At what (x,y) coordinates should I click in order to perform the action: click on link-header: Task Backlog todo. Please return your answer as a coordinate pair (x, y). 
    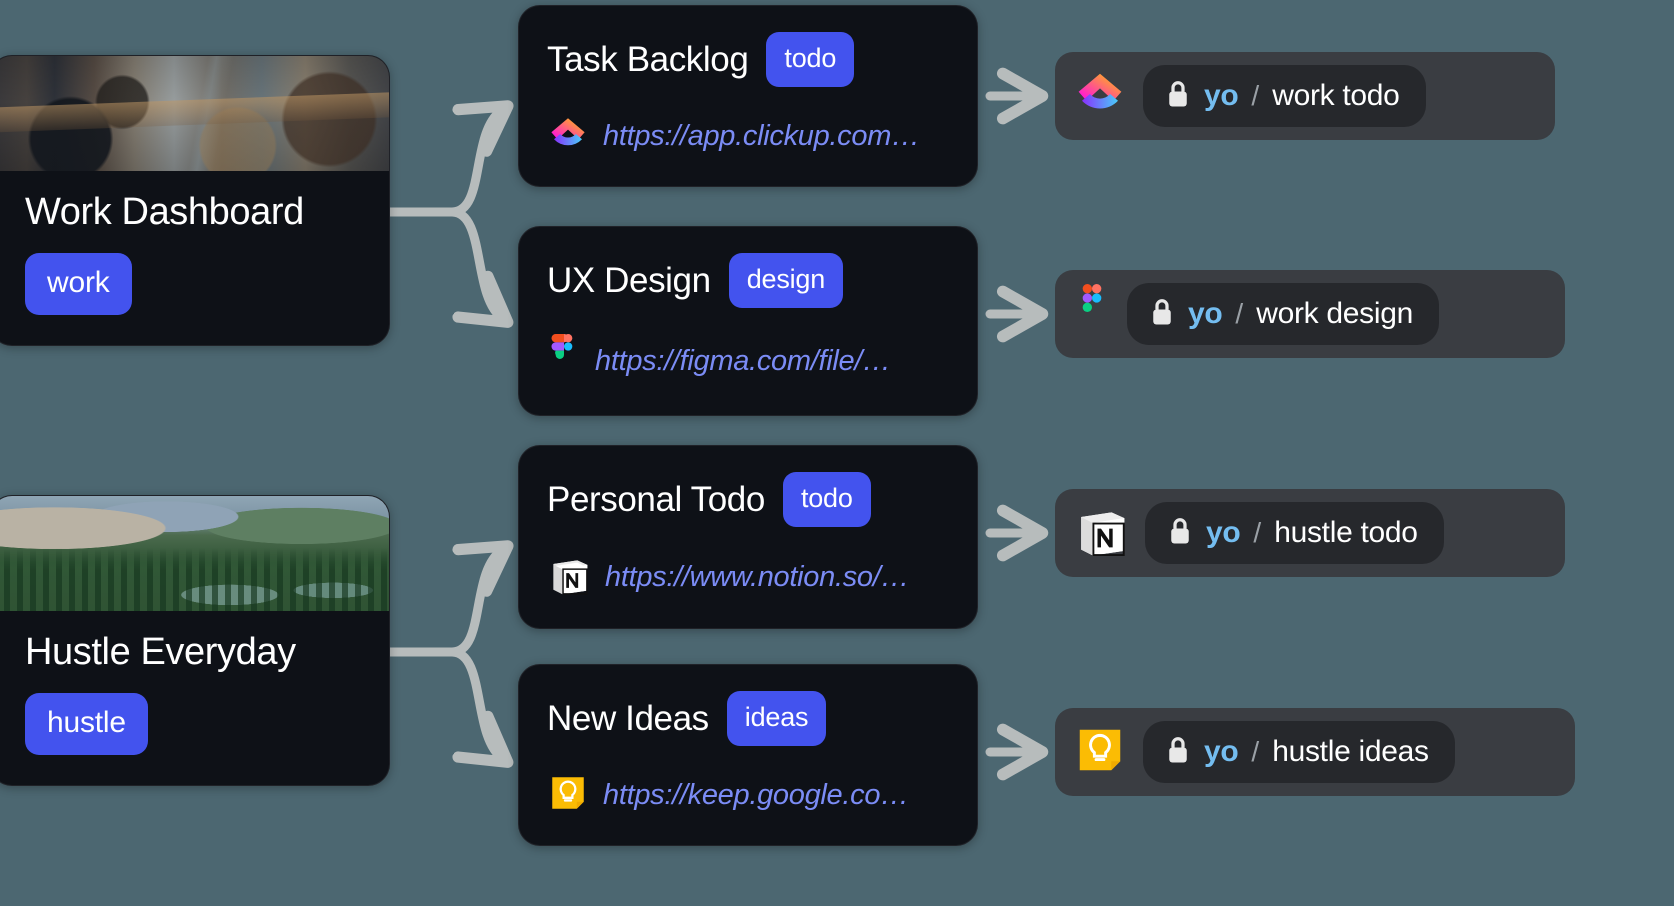
    Looking at the image, I should click on (748, 59).